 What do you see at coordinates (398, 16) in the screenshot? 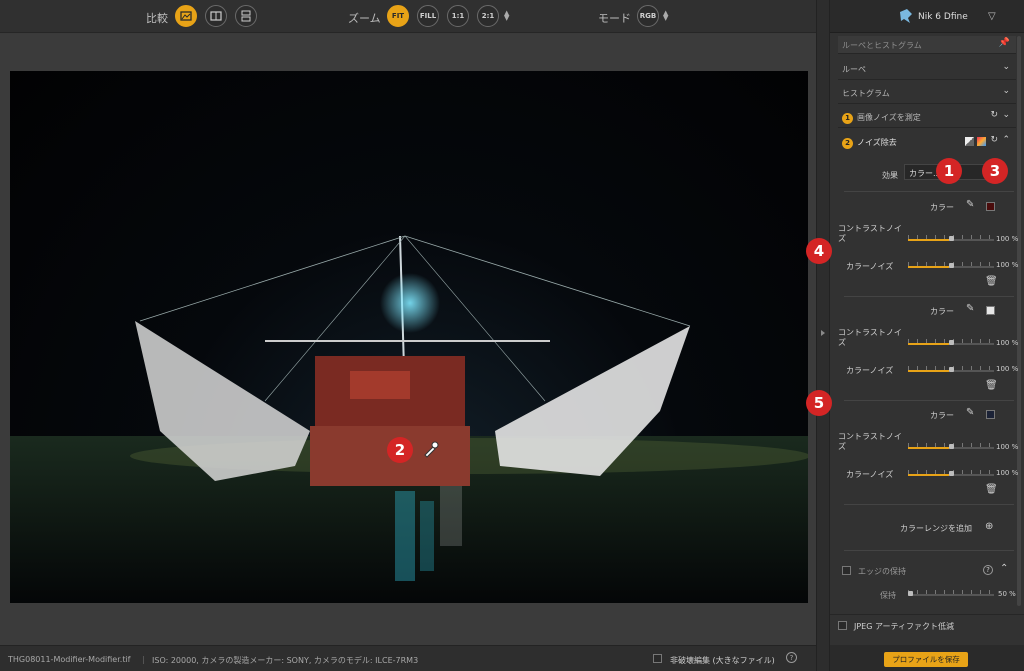
I see `zoom-fit-button: FIT` at bounding box center [398, 16].